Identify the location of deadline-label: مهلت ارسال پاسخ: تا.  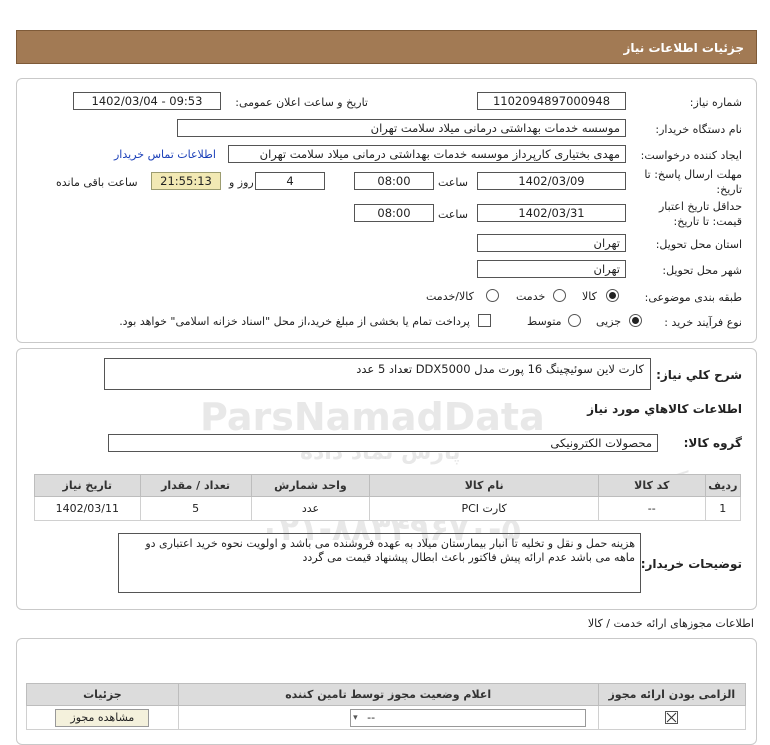
(693, 174).